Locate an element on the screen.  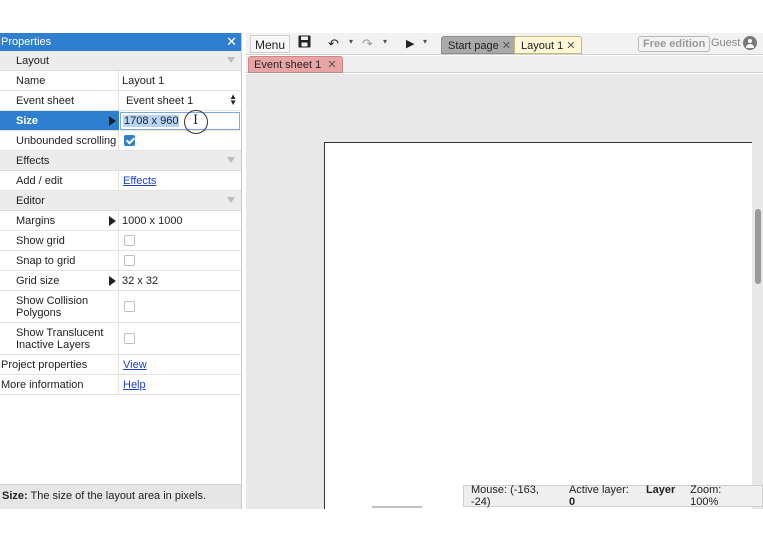
row-grid-size: Grid size 32 x 32 is located at coordinates (120, 281).